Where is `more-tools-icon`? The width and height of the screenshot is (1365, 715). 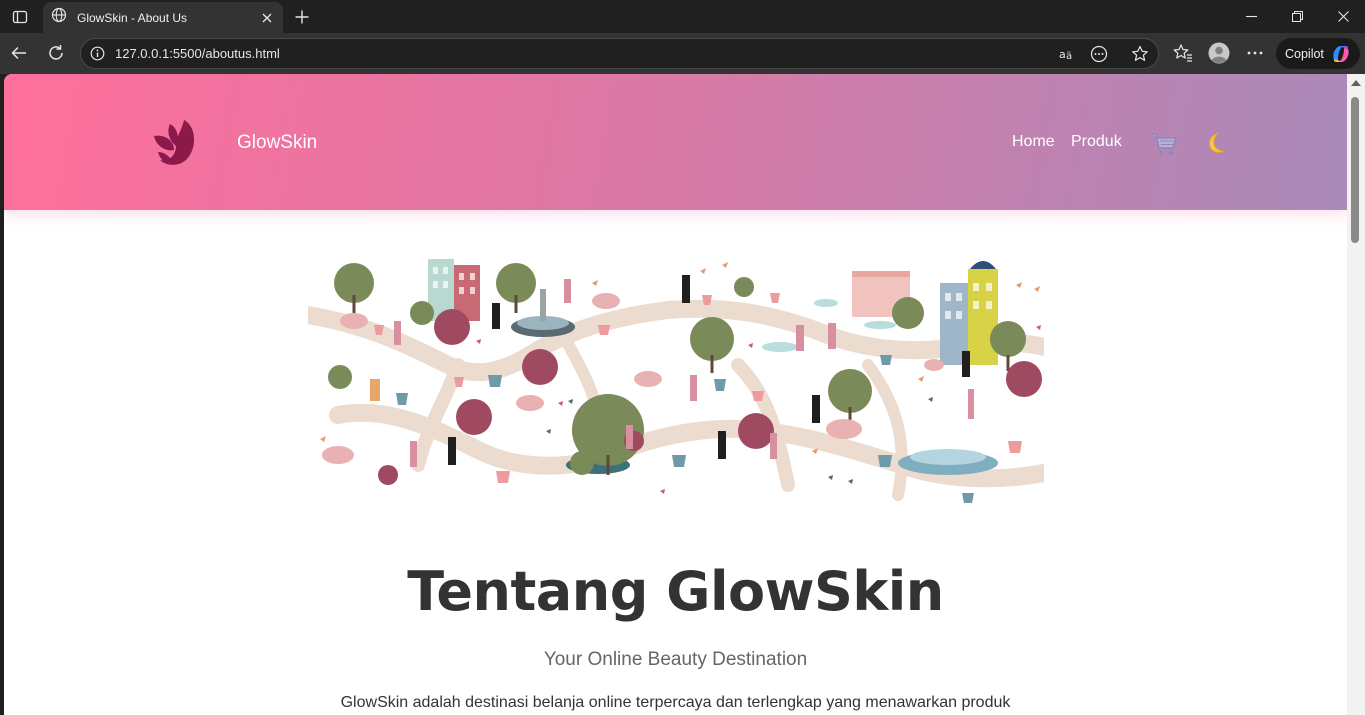 more-tools-icon is located at coordinates (1099, 56).